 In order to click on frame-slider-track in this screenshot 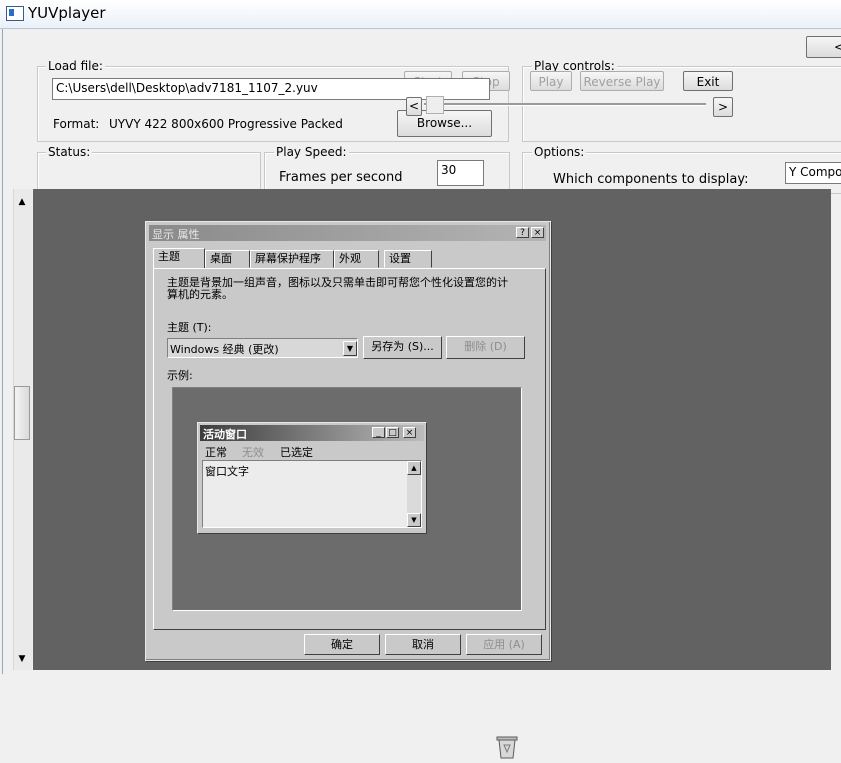, I will do `click(565, 104)`.